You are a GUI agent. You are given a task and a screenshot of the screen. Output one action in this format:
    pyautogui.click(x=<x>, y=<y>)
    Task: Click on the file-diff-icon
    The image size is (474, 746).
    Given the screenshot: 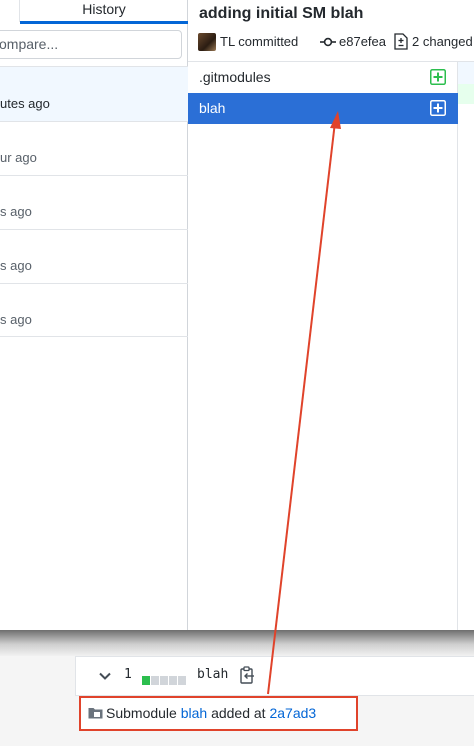 What is the action you would take?
    pyautogui.click(x=401, y=41)
    